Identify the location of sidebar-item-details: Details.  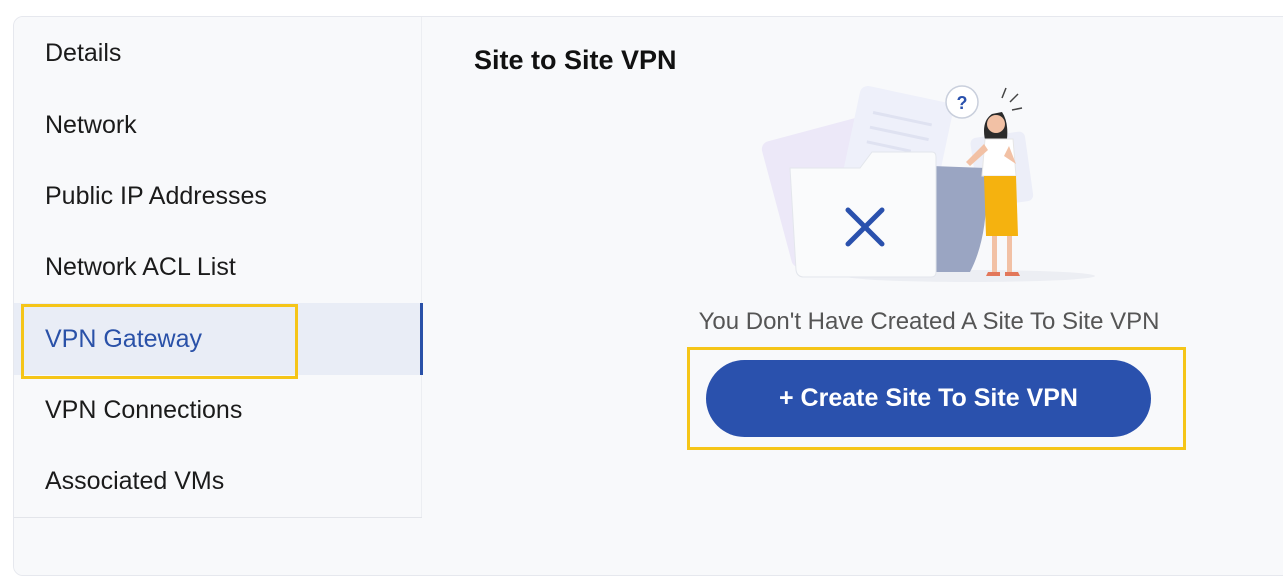
(218, 53).